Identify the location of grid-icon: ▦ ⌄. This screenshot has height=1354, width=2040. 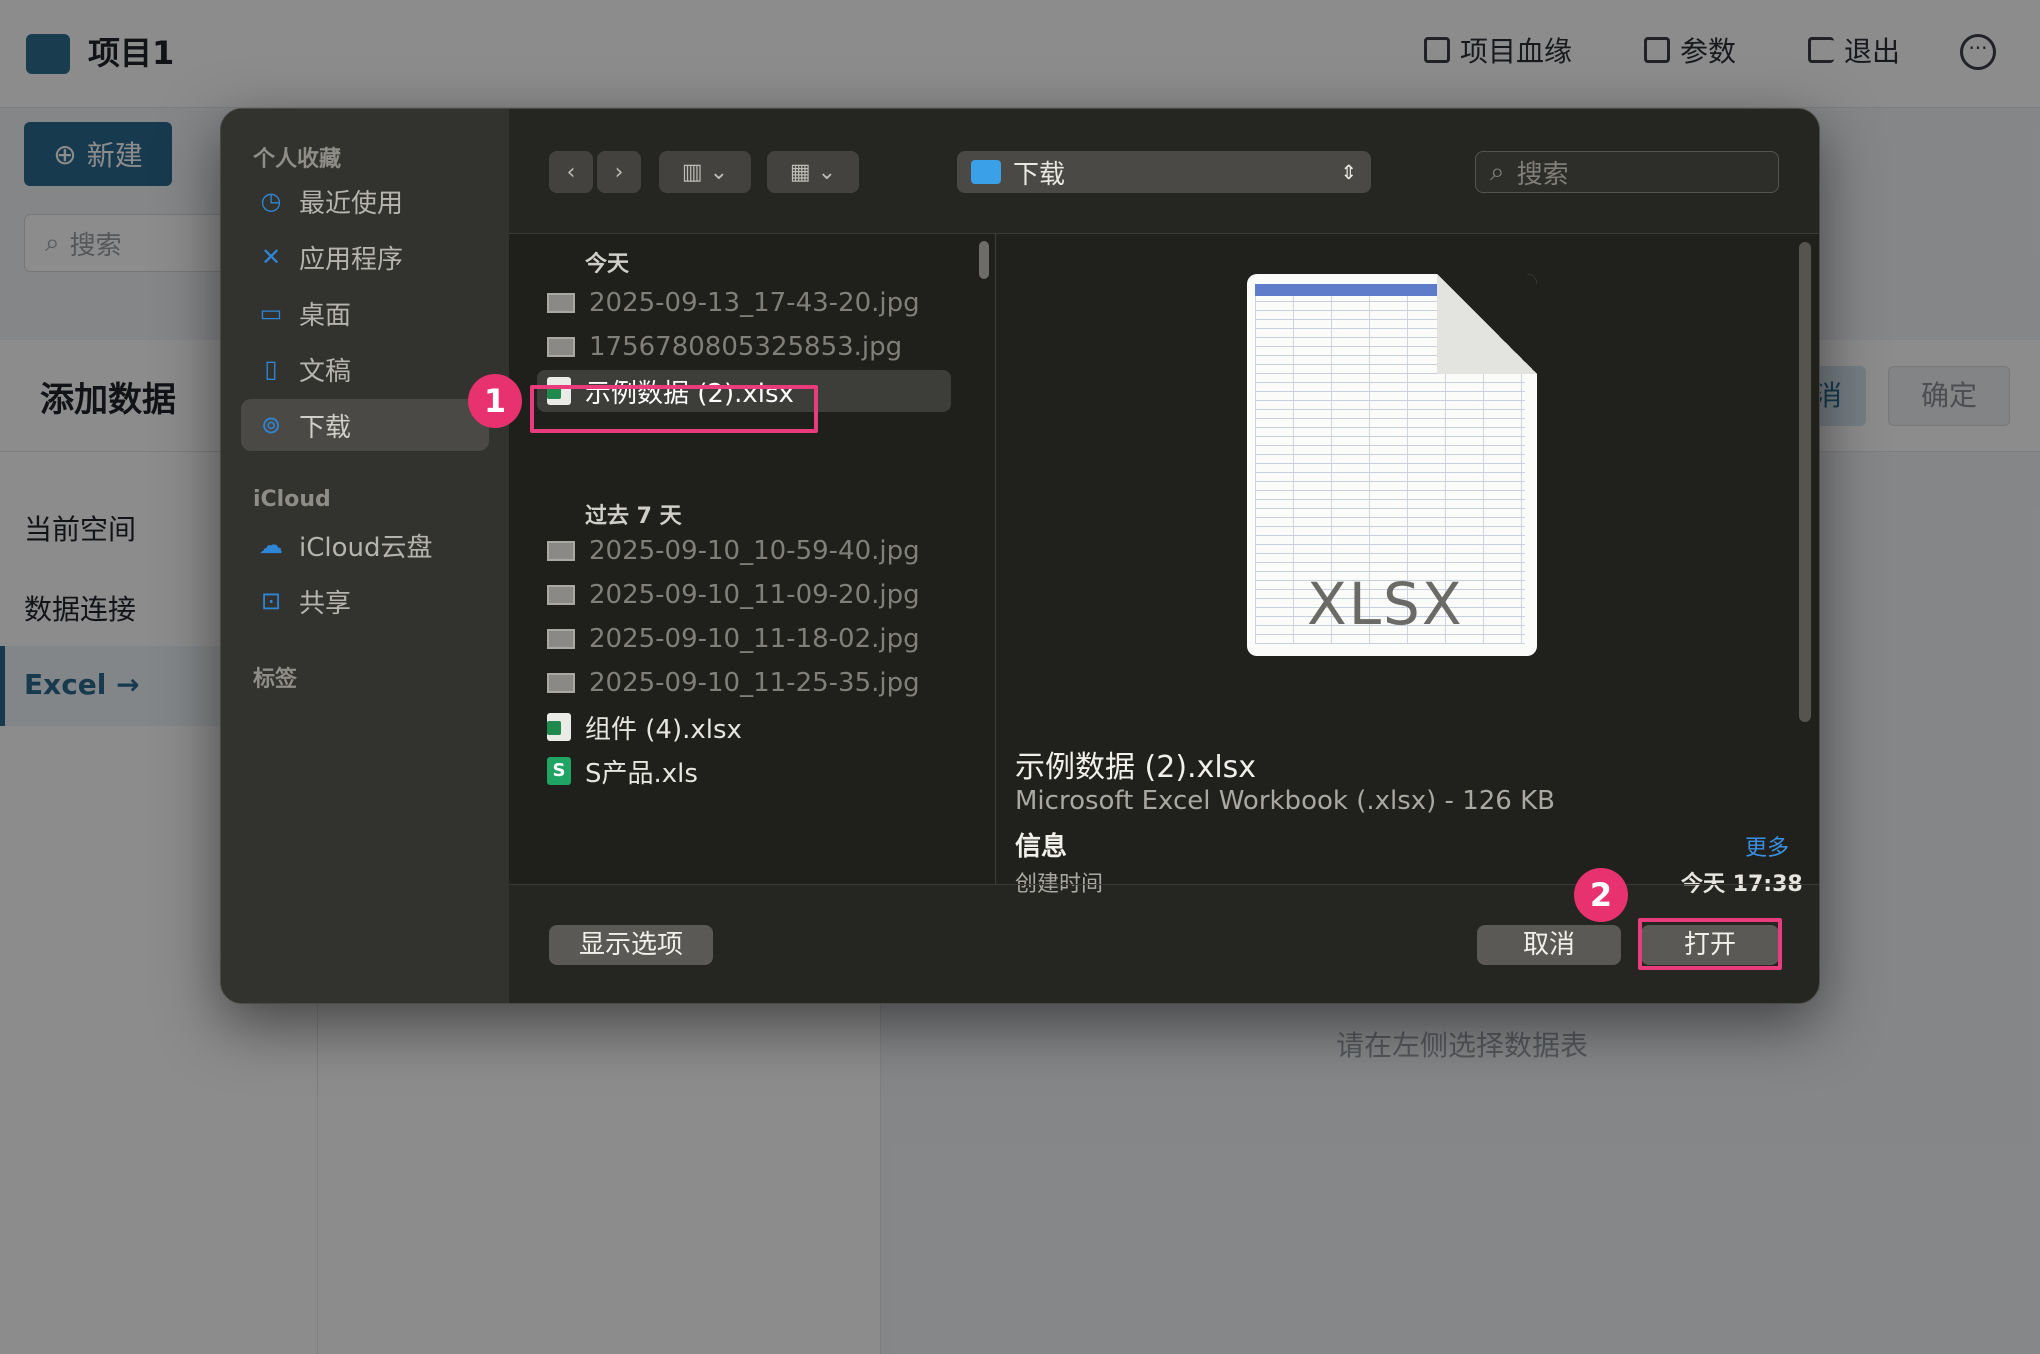
(813, 172).